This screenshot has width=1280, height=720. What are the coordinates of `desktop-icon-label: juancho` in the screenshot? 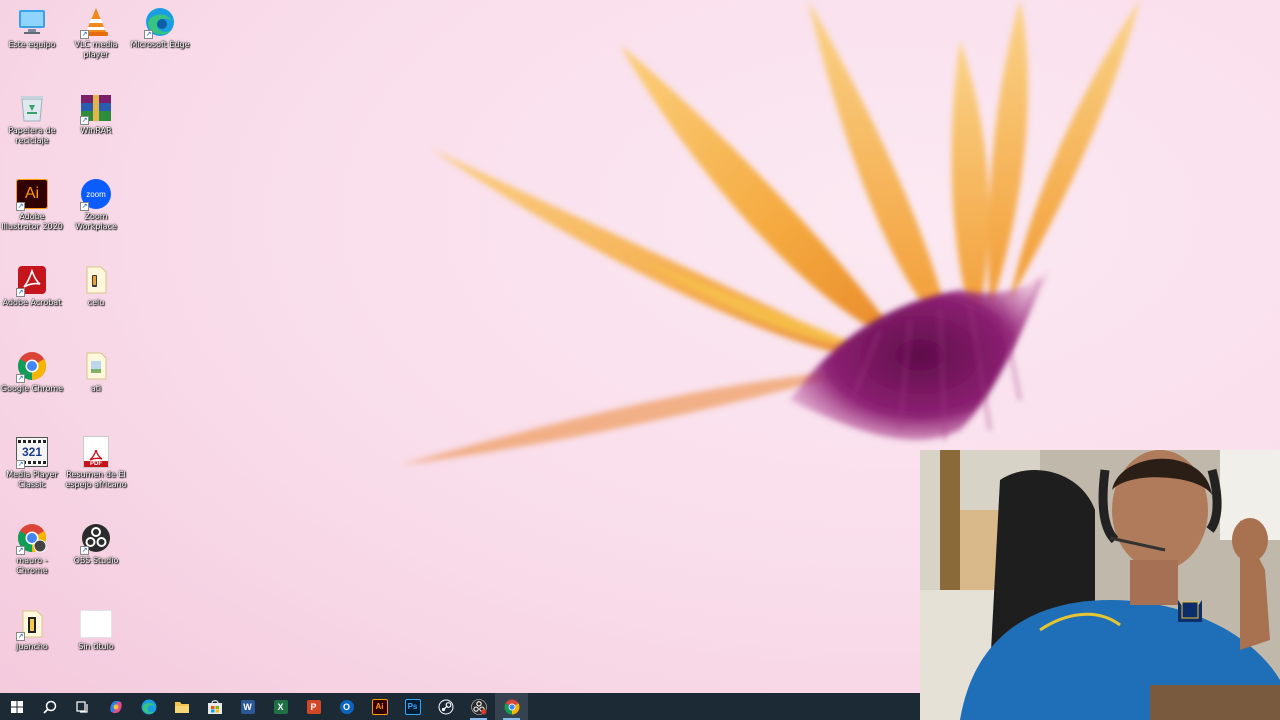 It's located at (32, 646).